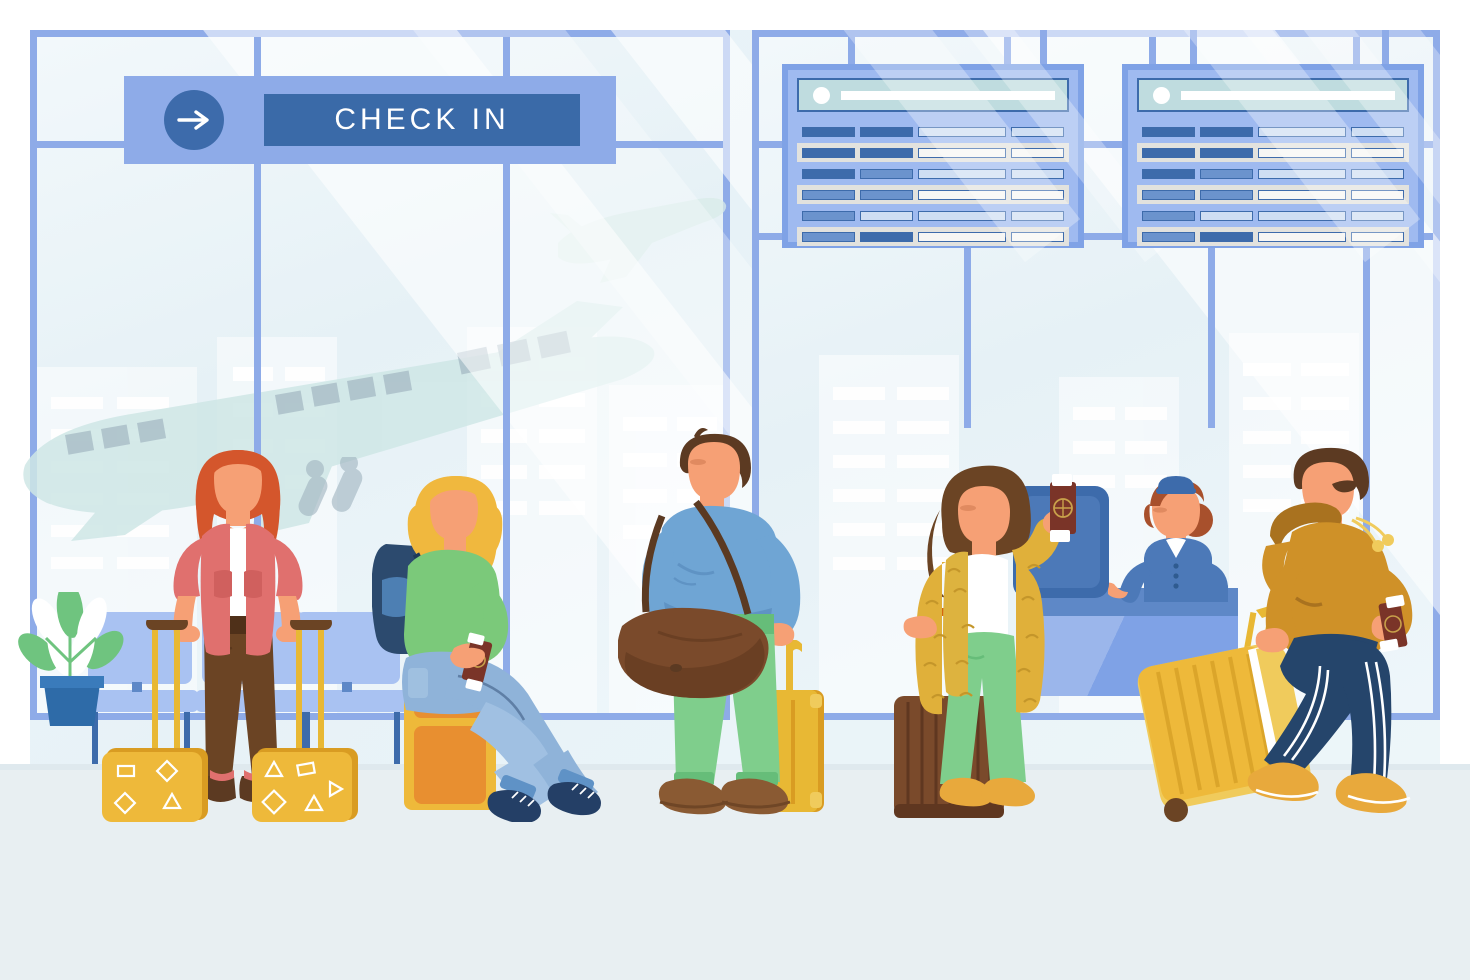 This screenshot has height=980, width=1470. I want to click on man-duffel, so click(709, 621).